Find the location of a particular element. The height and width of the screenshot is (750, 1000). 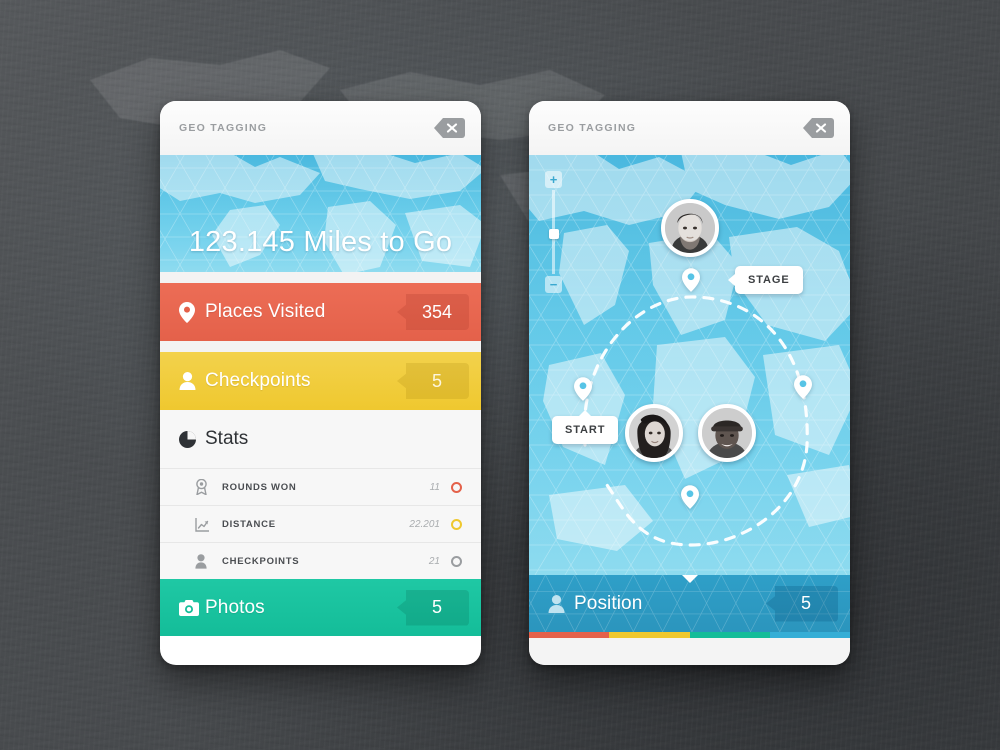

callout-start: START is located at coordinates (585, 427).